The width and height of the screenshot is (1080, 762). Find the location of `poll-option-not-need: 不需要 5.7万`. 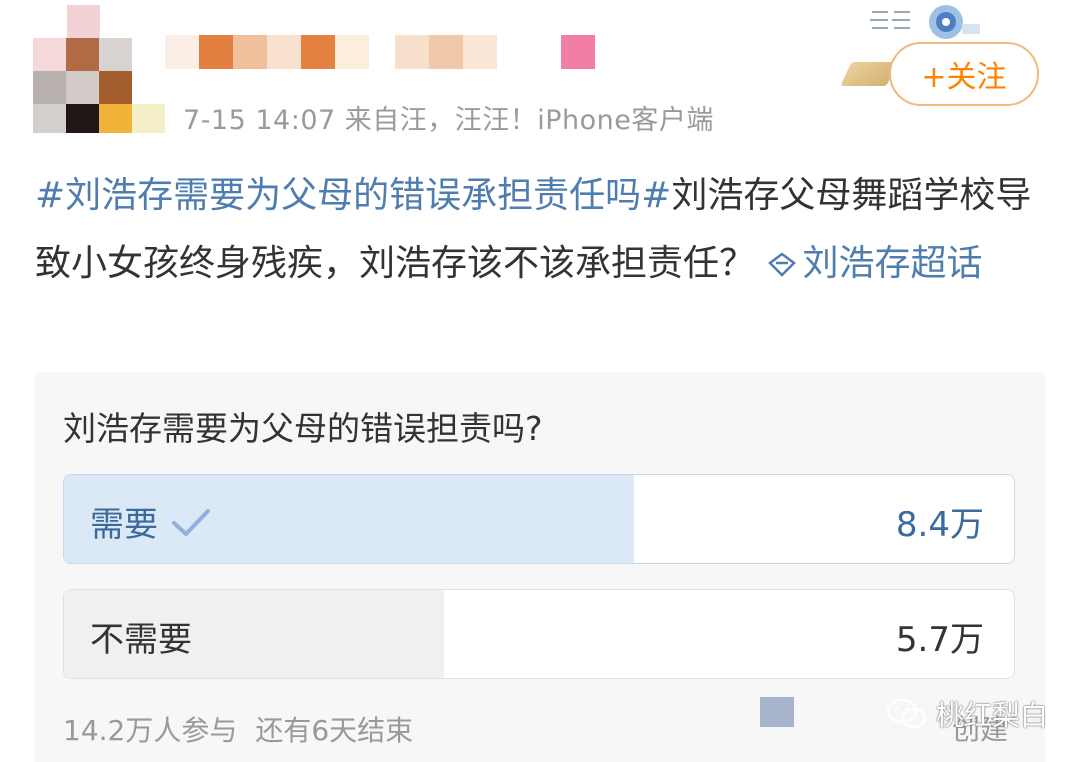

poll-option-not-need: 不需要 5.7万 is located at coordinates (539, 634).